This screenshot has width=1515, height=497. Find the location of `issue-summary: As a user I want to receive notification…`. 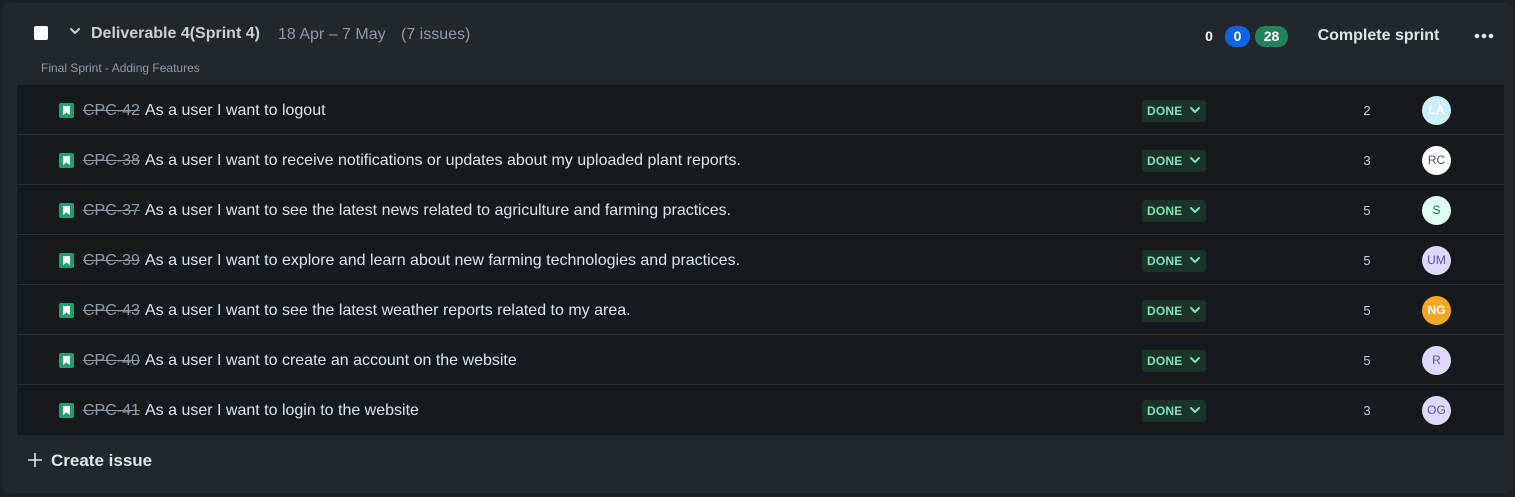

issue-summary: As a user I want to receive notification… is located at coordinates (443, 161).